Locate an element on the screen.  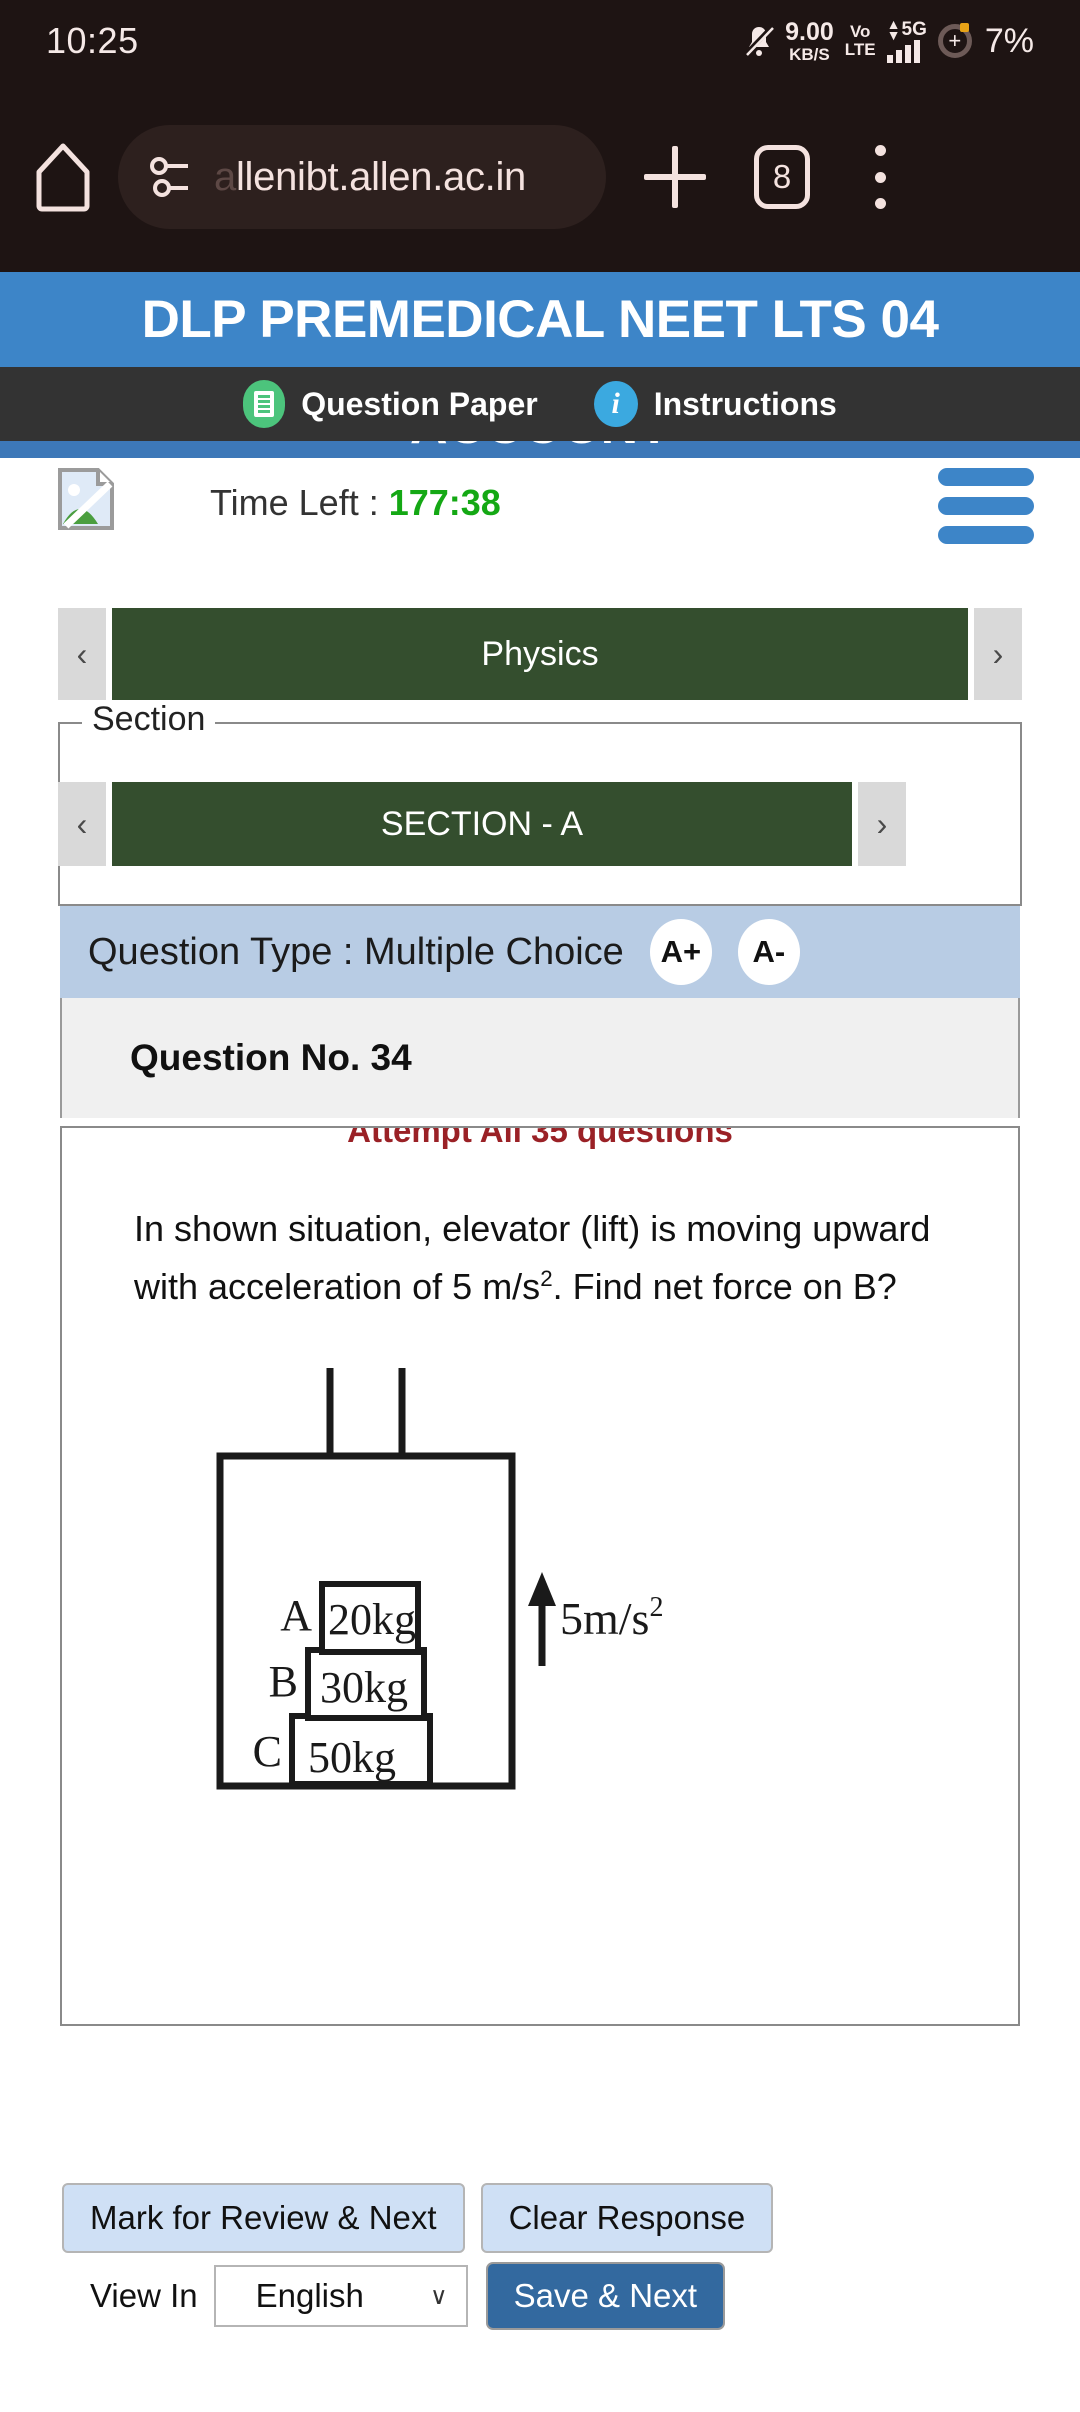
subject-next-button: › is located at coordinates (998, 654).